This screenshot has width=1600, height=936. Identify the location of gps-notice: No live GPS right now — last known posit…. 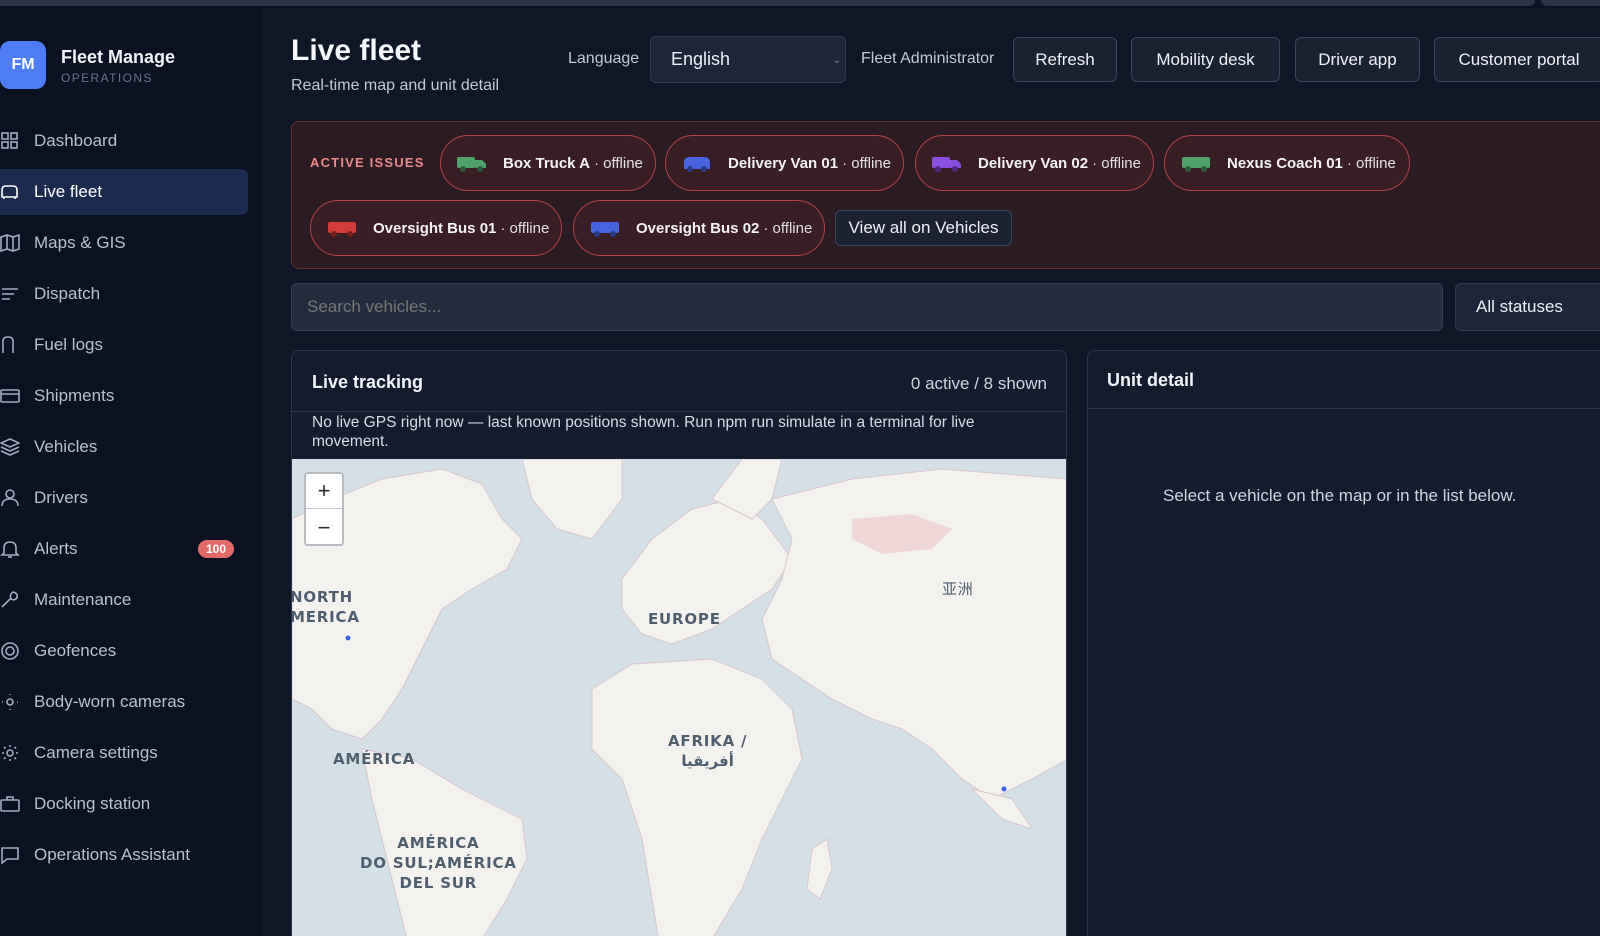
(643, 432).